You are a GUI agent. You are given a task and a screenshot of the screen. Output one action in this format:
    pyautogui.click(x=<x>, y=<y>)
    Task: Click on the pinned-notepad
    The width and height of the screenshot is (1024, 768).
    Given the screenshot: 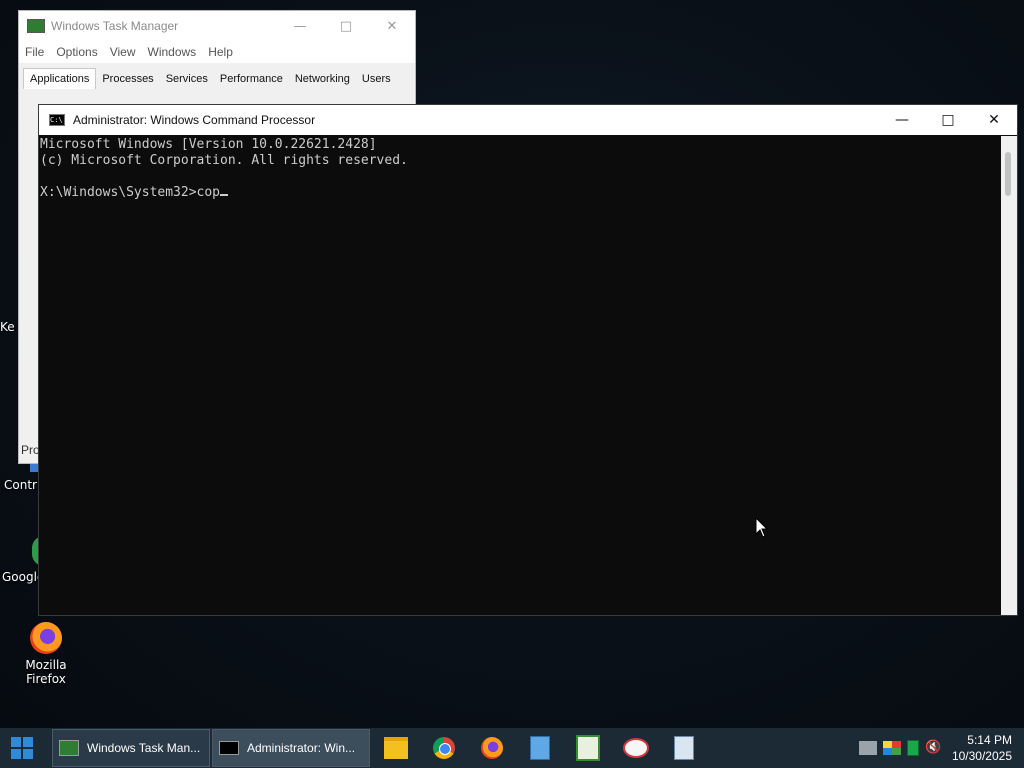 What is the action you would take?
    pyautogui.click(x=540, y=748)
    